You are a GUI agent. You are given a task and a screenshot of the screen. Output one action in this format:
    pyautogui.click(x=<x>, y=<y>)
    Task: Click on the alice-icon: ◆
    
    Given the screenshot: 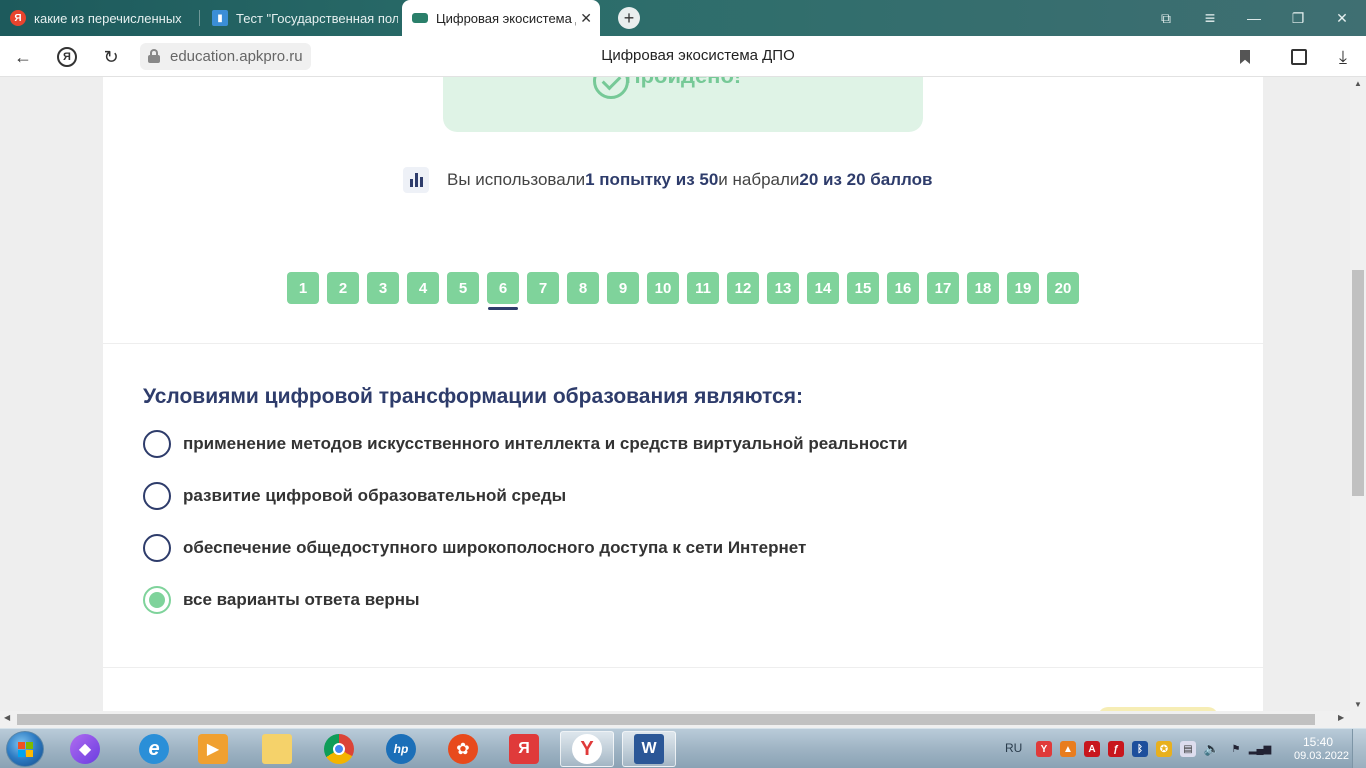 What is the action you would take?
    pyautogui.click(x=85, y=749)
    